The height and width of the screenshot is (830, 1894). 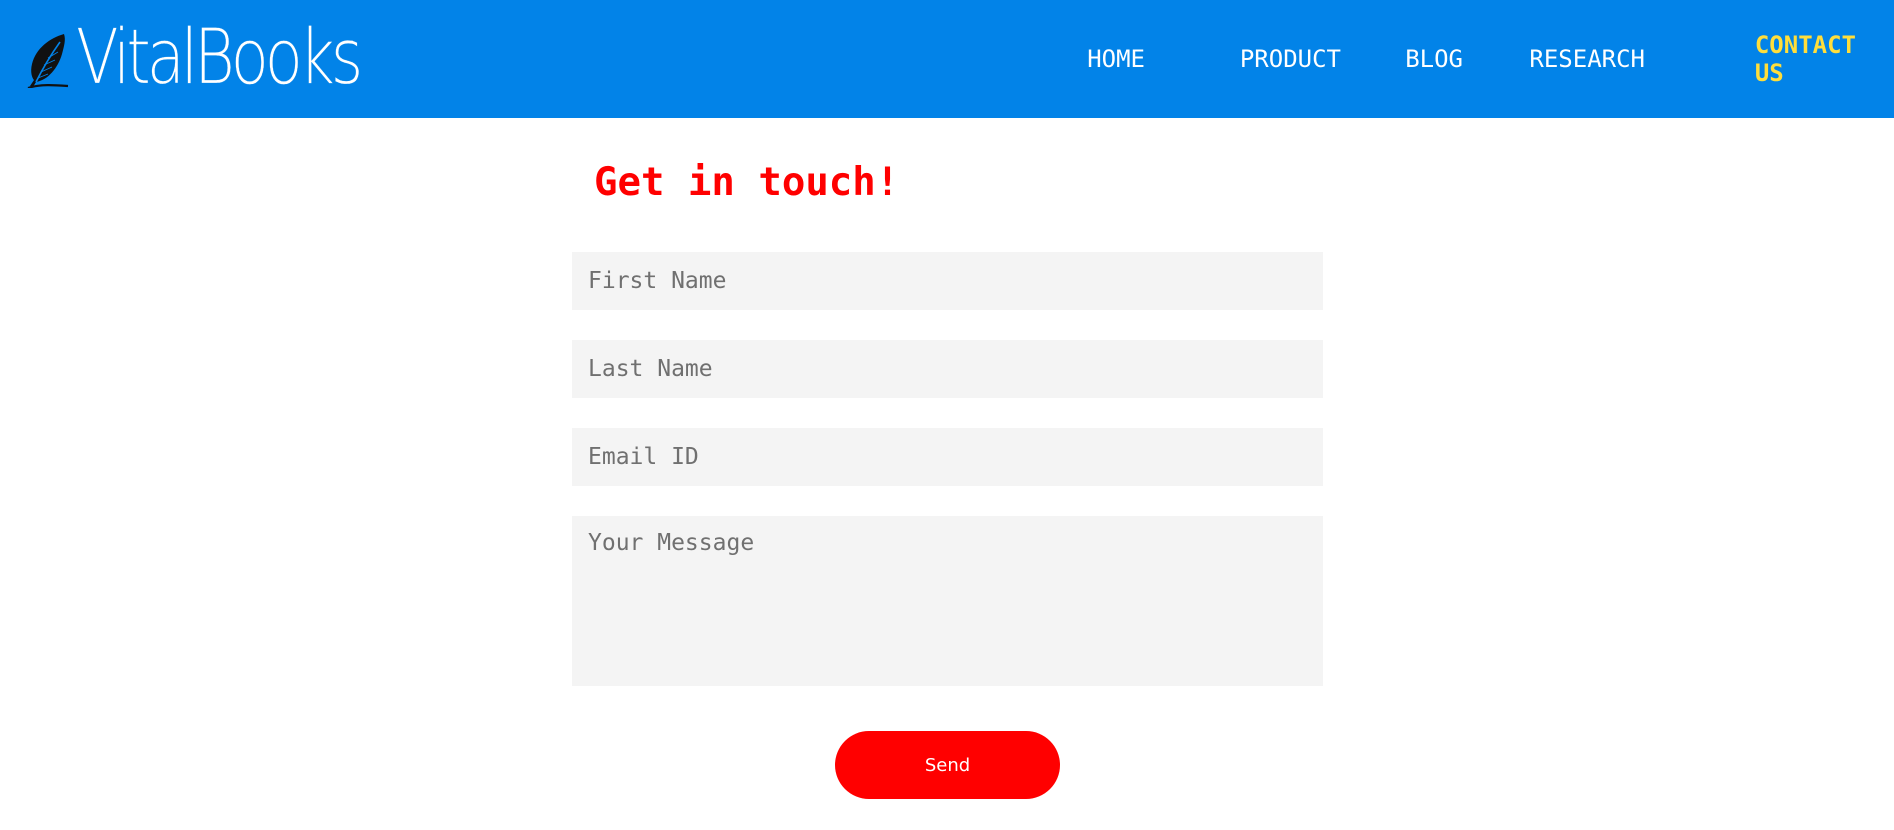 I want to click on email-field, so click(x=947, y=457).